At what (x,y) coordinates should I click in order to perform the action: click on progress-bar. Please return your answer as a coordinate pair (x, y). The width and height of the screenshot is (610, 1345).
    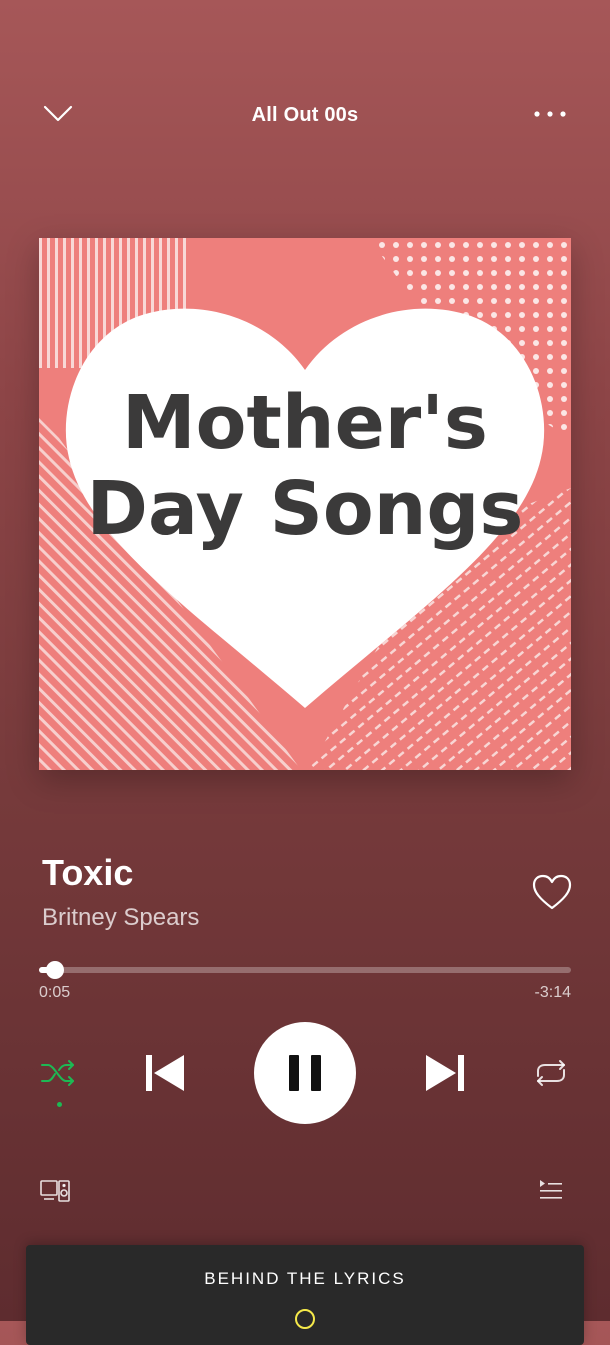
    Looking at the image, I should click on (305, 970).